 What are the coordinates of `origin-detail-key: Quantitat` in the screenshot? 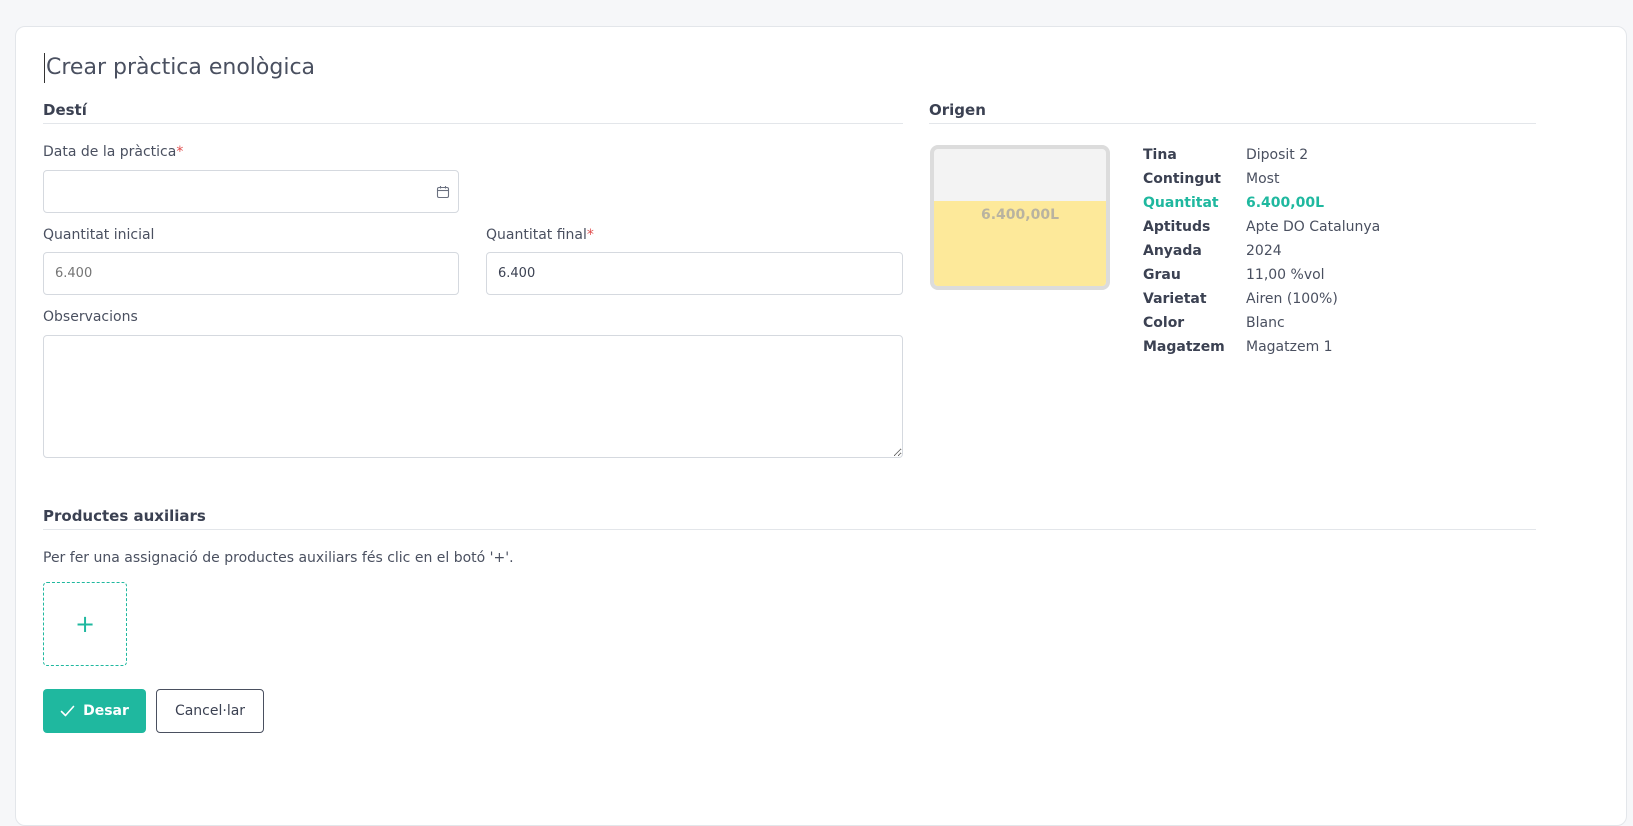 It's located at (1181, 203).